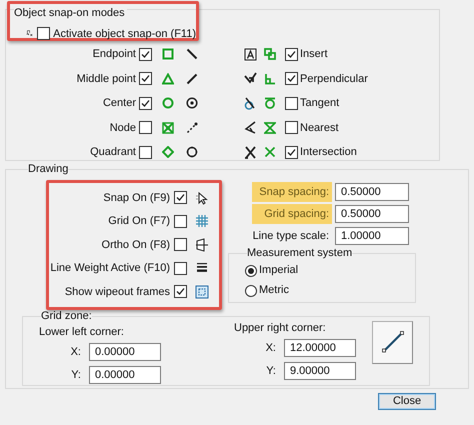 Image resolution: width=474 pixels, height=425 pixels. I want to click on diagonal-line-icon, so click(392, 342).